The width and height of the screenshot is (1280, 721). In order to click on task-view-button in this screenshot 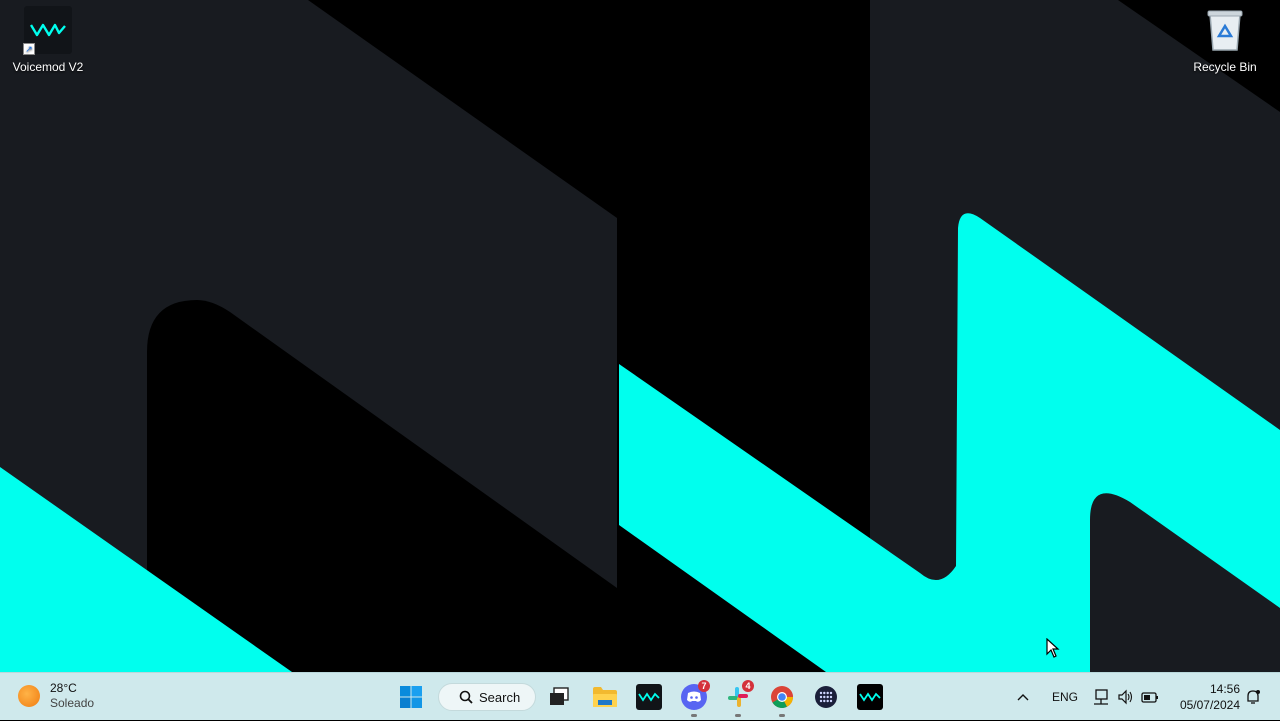, I will do `click(559, 697)`.